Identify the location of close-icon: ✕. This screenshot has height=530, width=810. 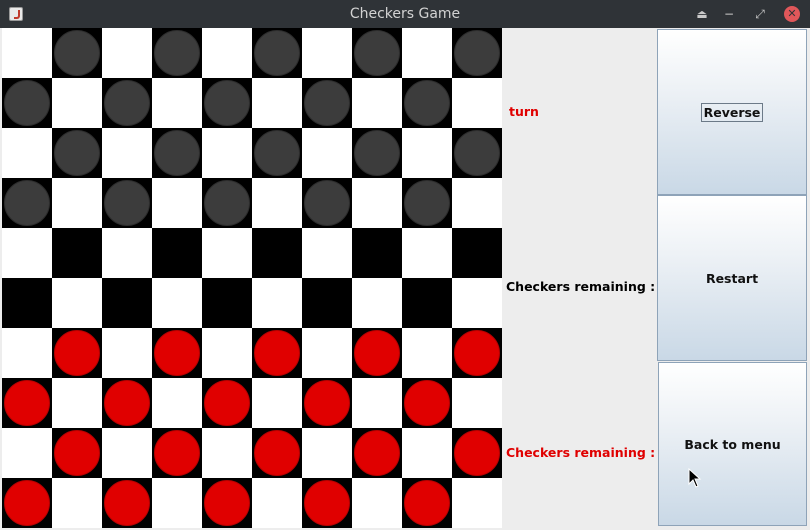
(792, 14).